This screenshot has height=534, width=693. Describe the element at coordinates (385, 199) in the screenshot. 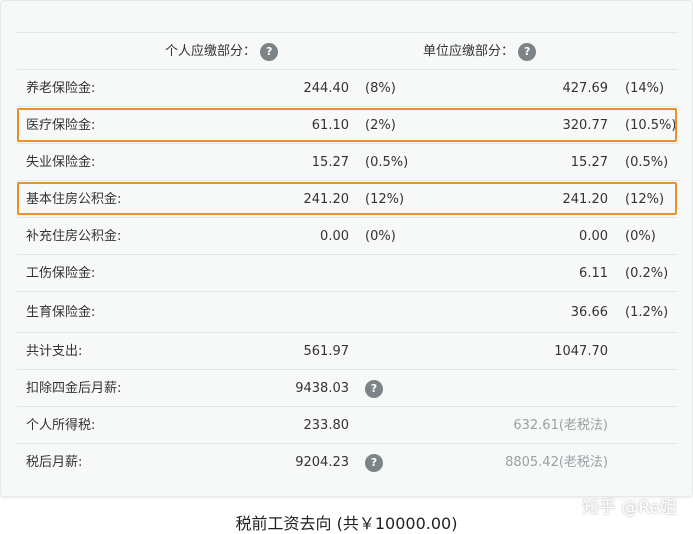

I see `personal-rate: (12%)` at that location.